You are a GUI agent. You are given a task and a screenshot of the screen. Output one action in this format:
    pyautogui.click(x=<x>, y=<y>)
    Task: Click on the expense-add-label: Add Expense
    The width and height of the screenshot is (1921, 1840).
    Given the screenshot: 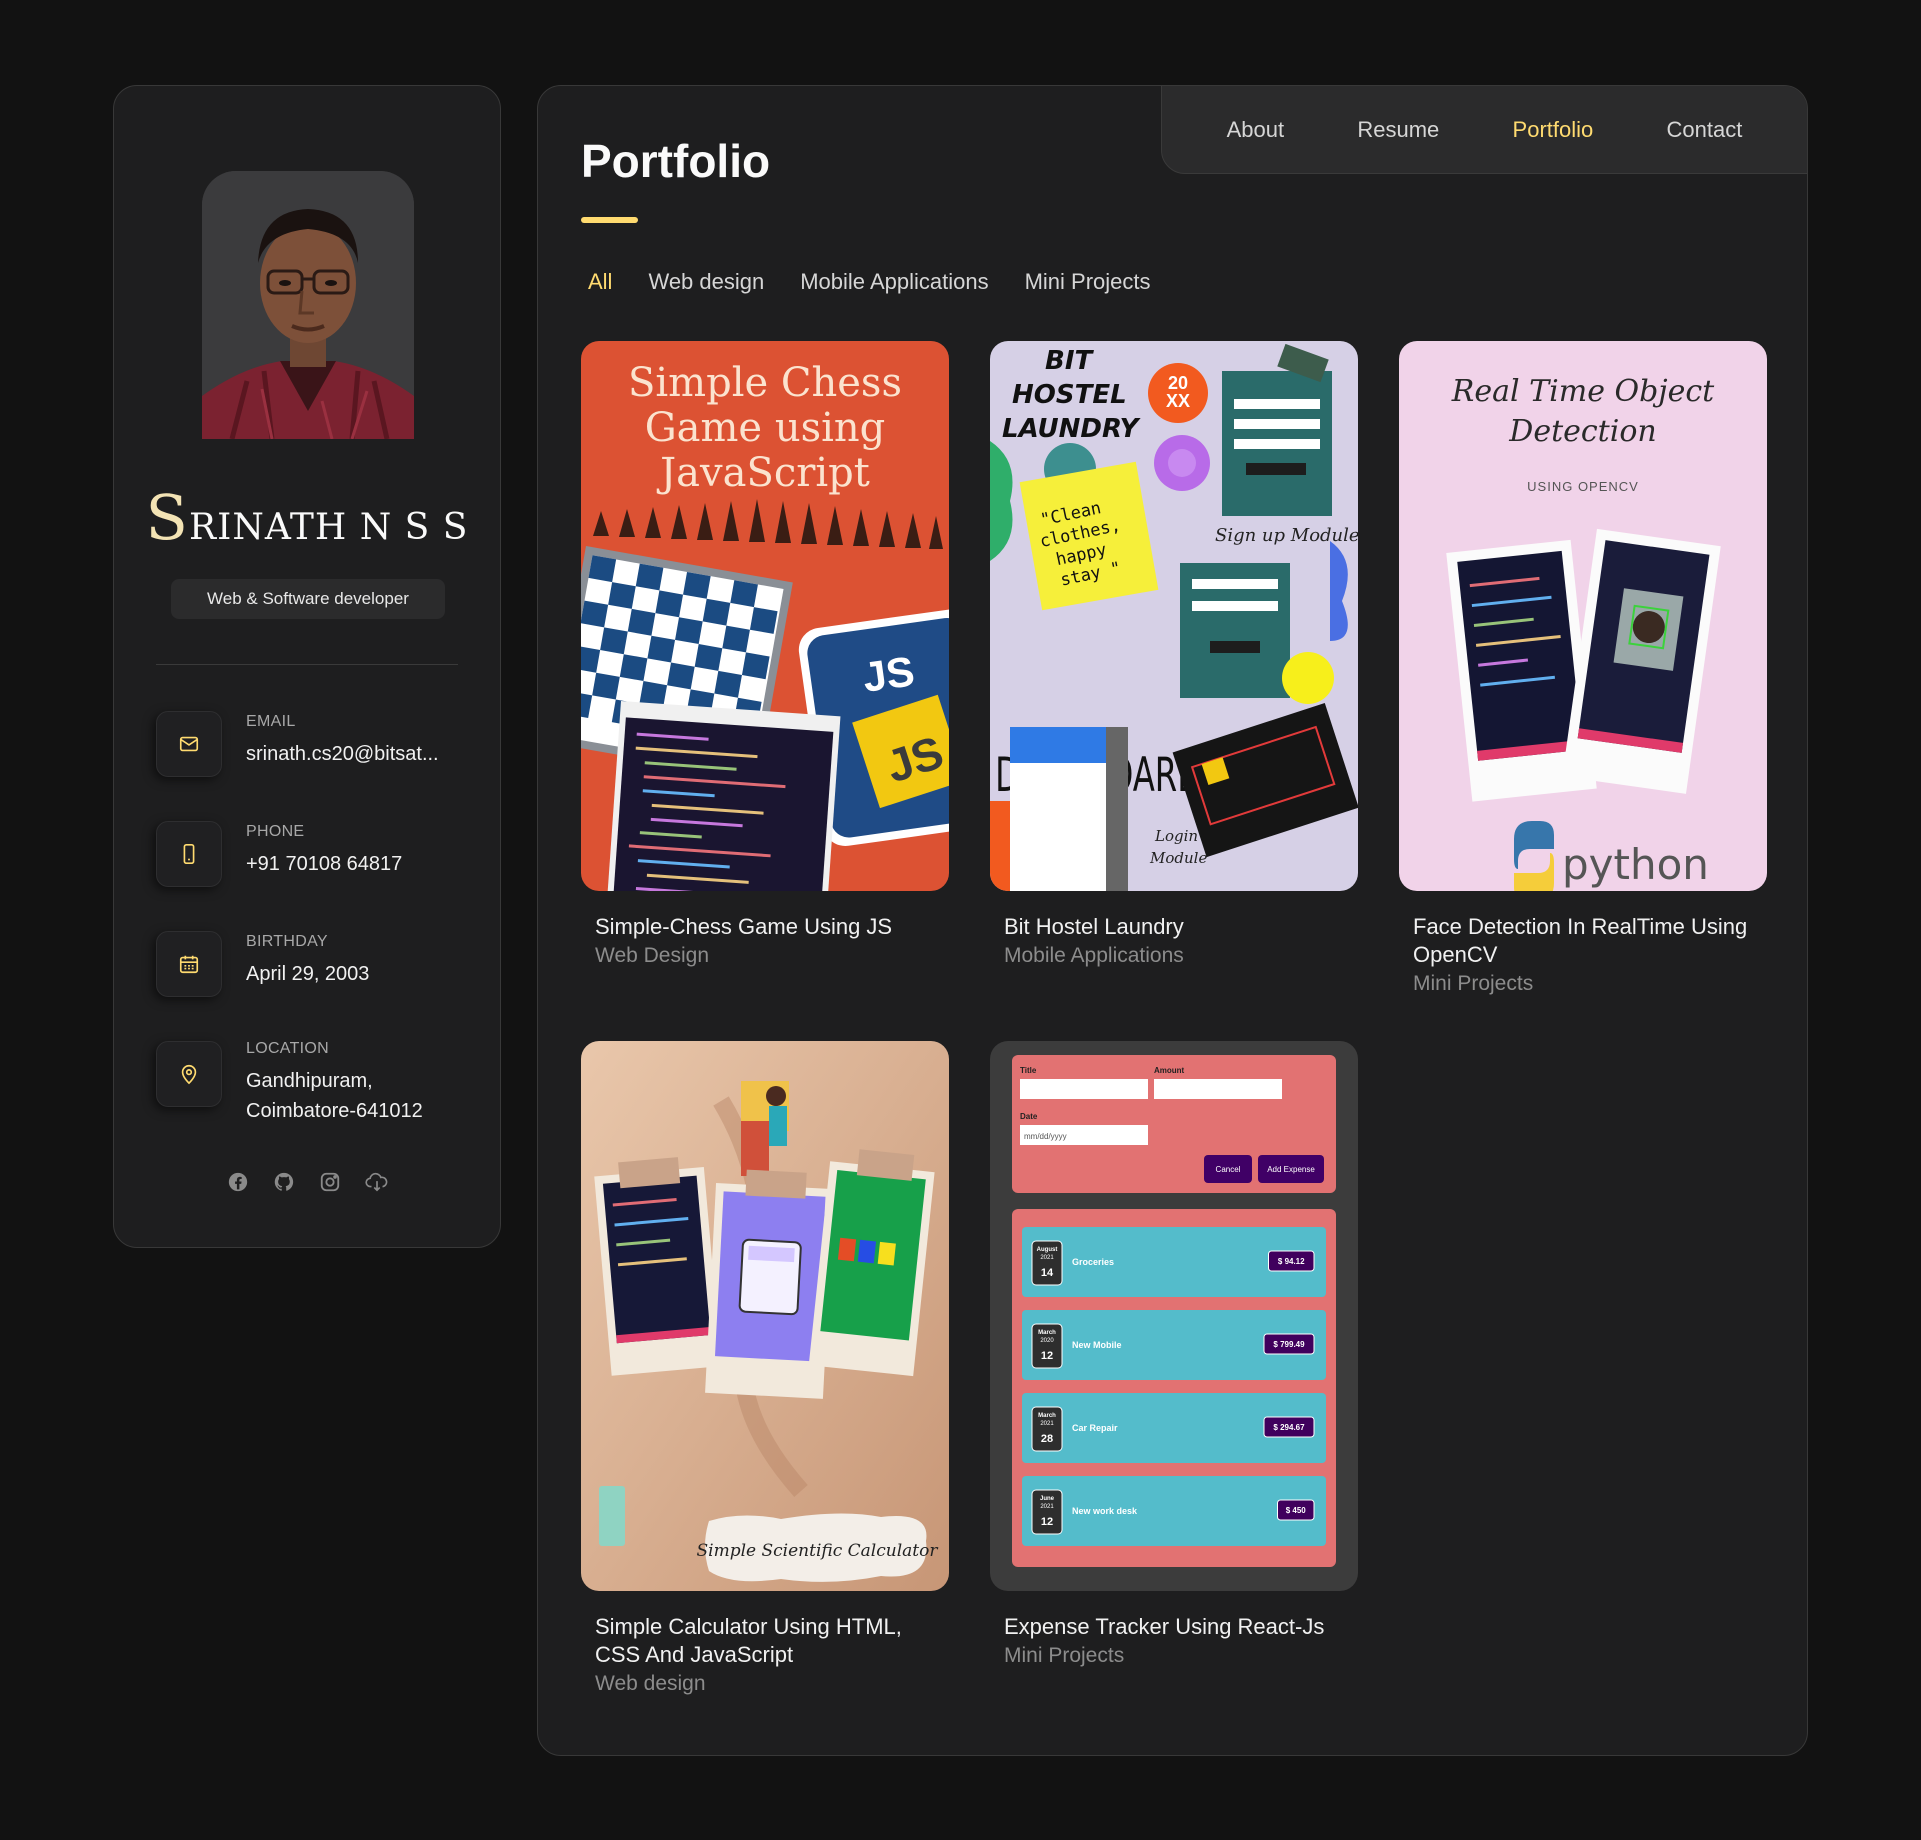 What is the action you would take?
    pyautogui.click(x=1291, y=1169)
    